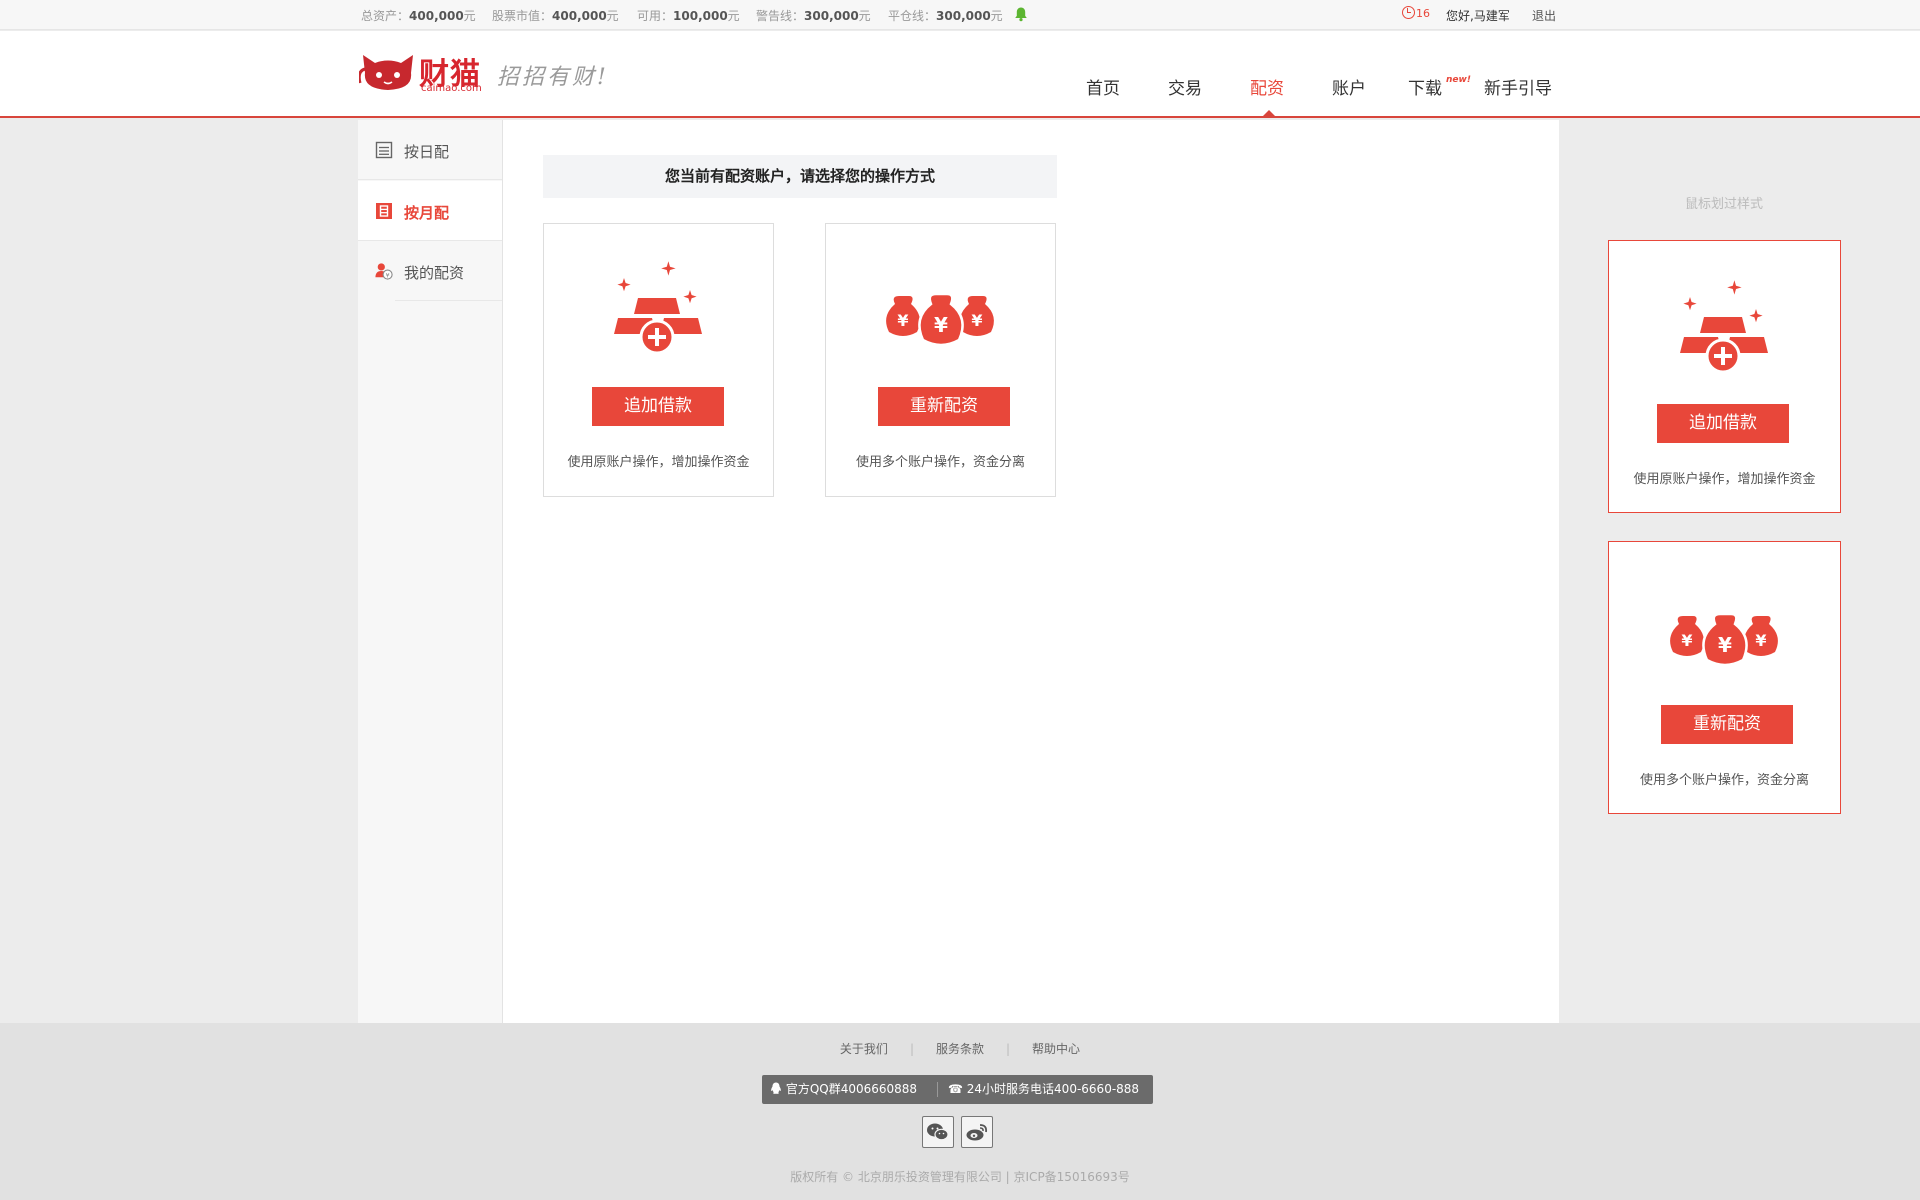 This screenshot has height=1200, width=1920. I want to click on liquidation-line-stat: 平仓线：300,000元, so click(945, 16).